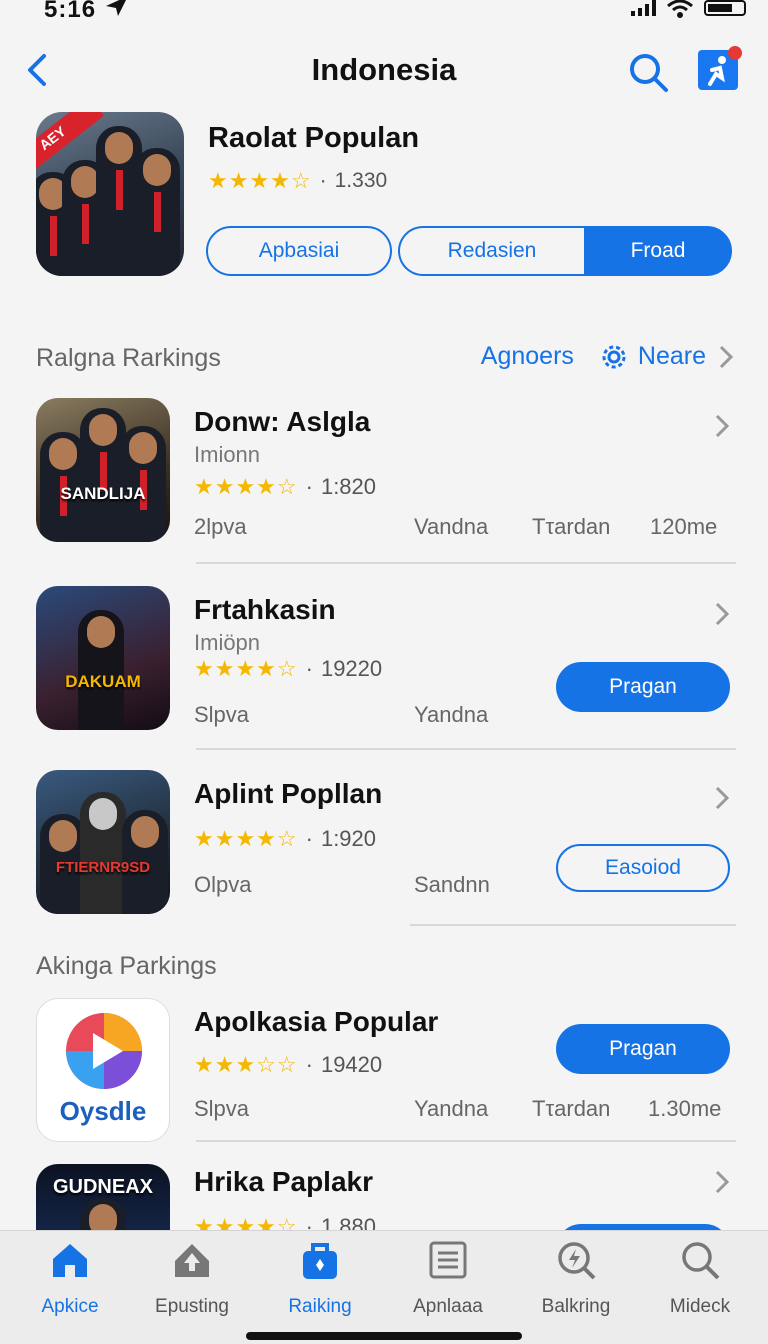 The height and width of the screenshot is (1344, 768). I want to click on tab-home: Apkice, so click(70, 1284).